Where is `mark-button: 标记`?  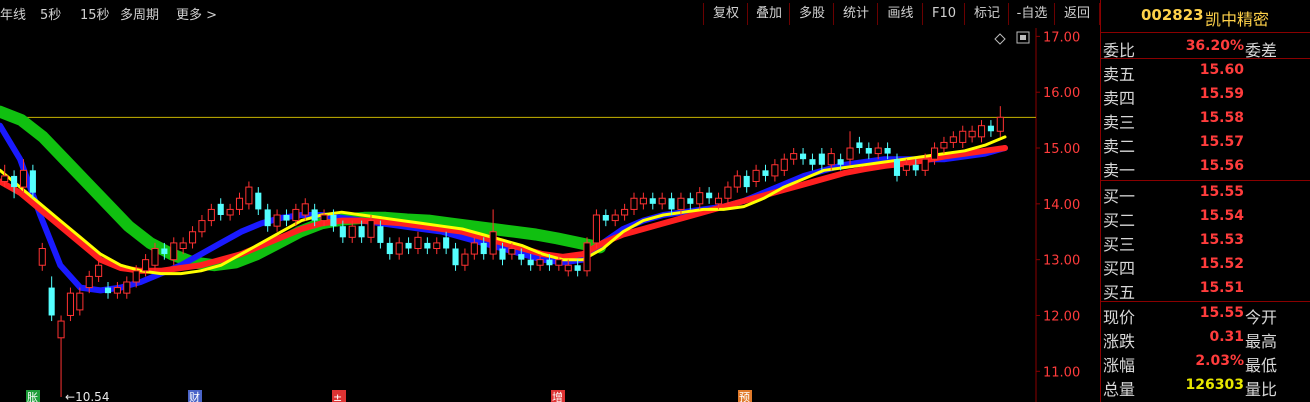 mark-button: 标记 is located at coordinates (986, 14).